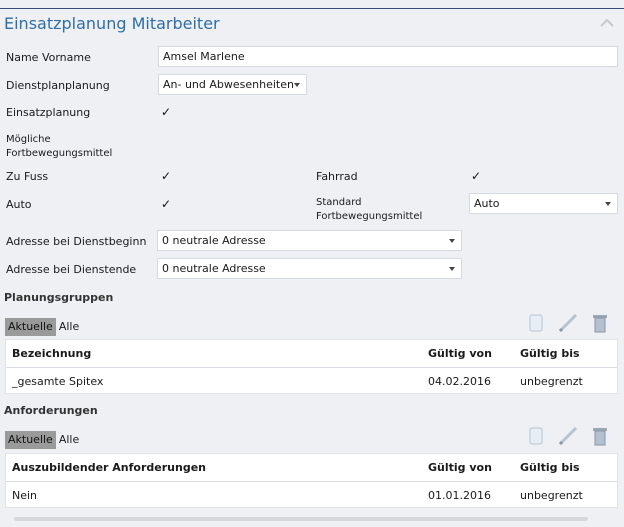 The width and height of the screenshot is (624, 527). What do you see at coordinates (27, 176) in the screenshot?
I see `zufuss-label: Zu Fuss` at bounding box center [27, 176].